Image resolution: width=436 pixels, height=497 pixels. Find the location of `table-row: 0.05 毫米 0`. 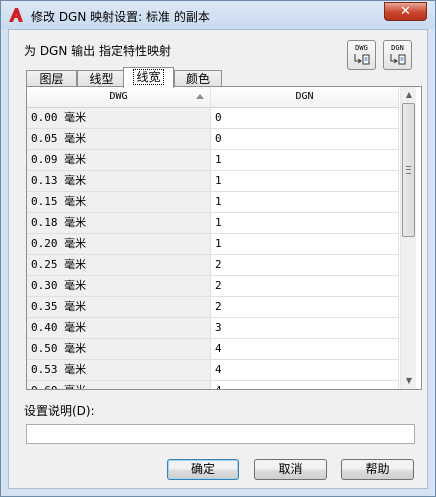

table-row: 0.05 毫米 0 is located at coordinates (213, 139).